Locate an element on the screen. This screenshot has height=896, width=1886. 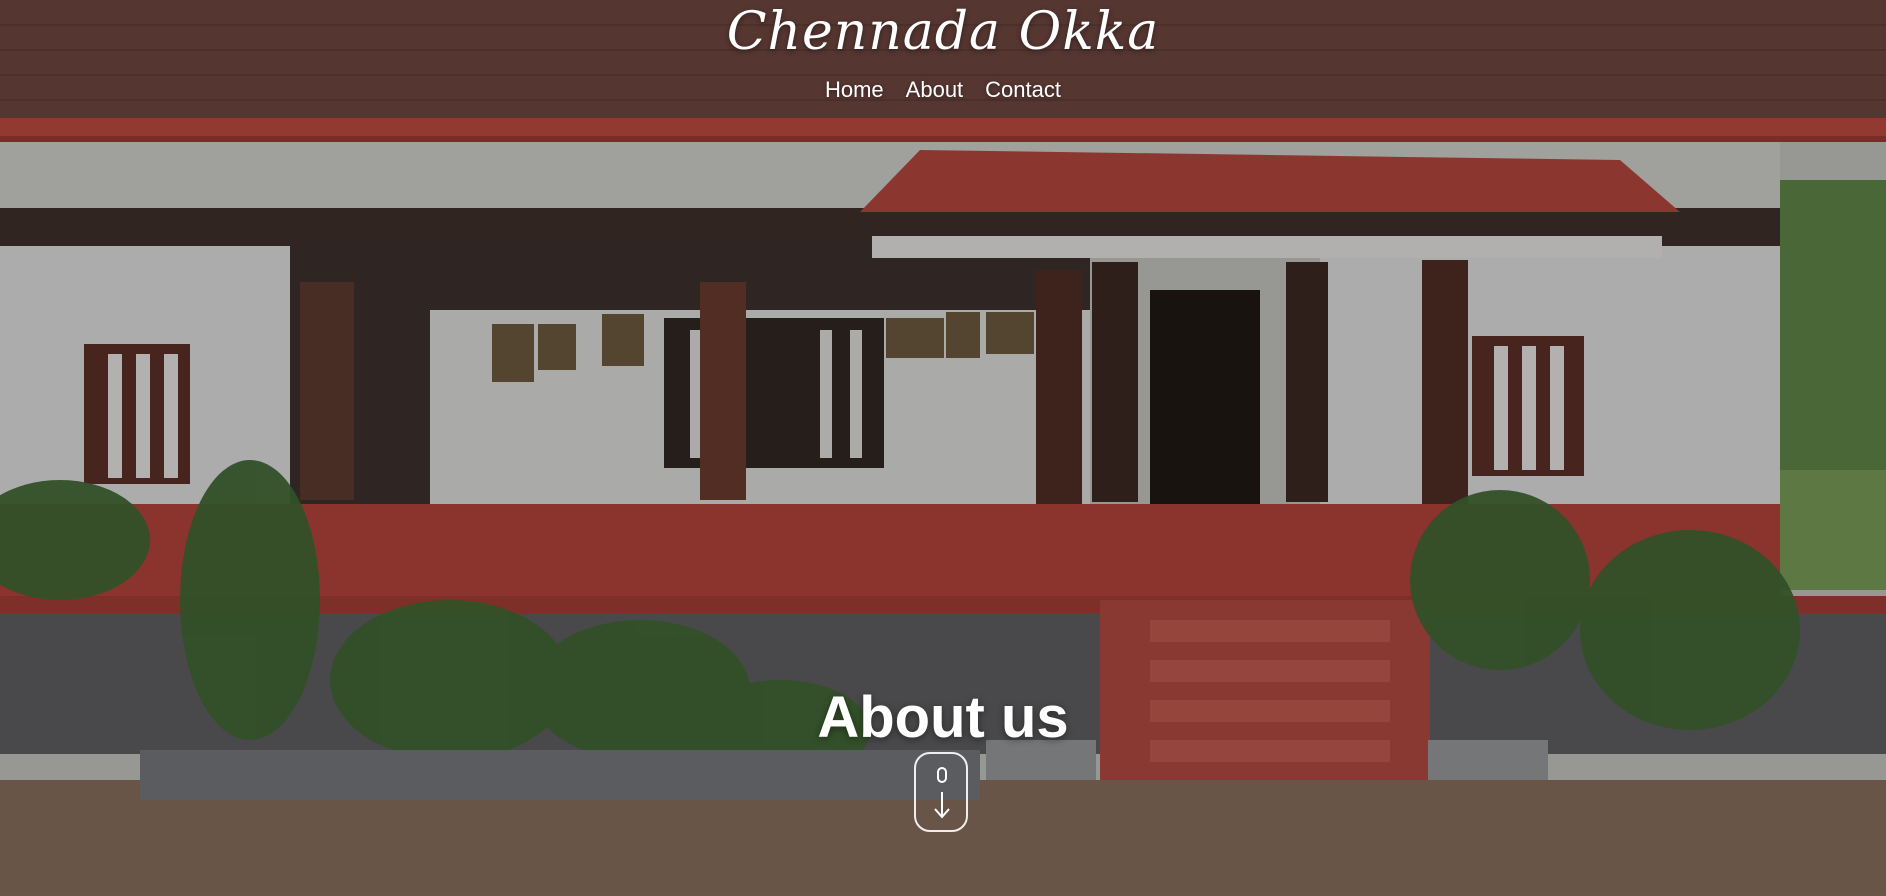
main-nav: Home About Contact is located at coordinates (943, 90).